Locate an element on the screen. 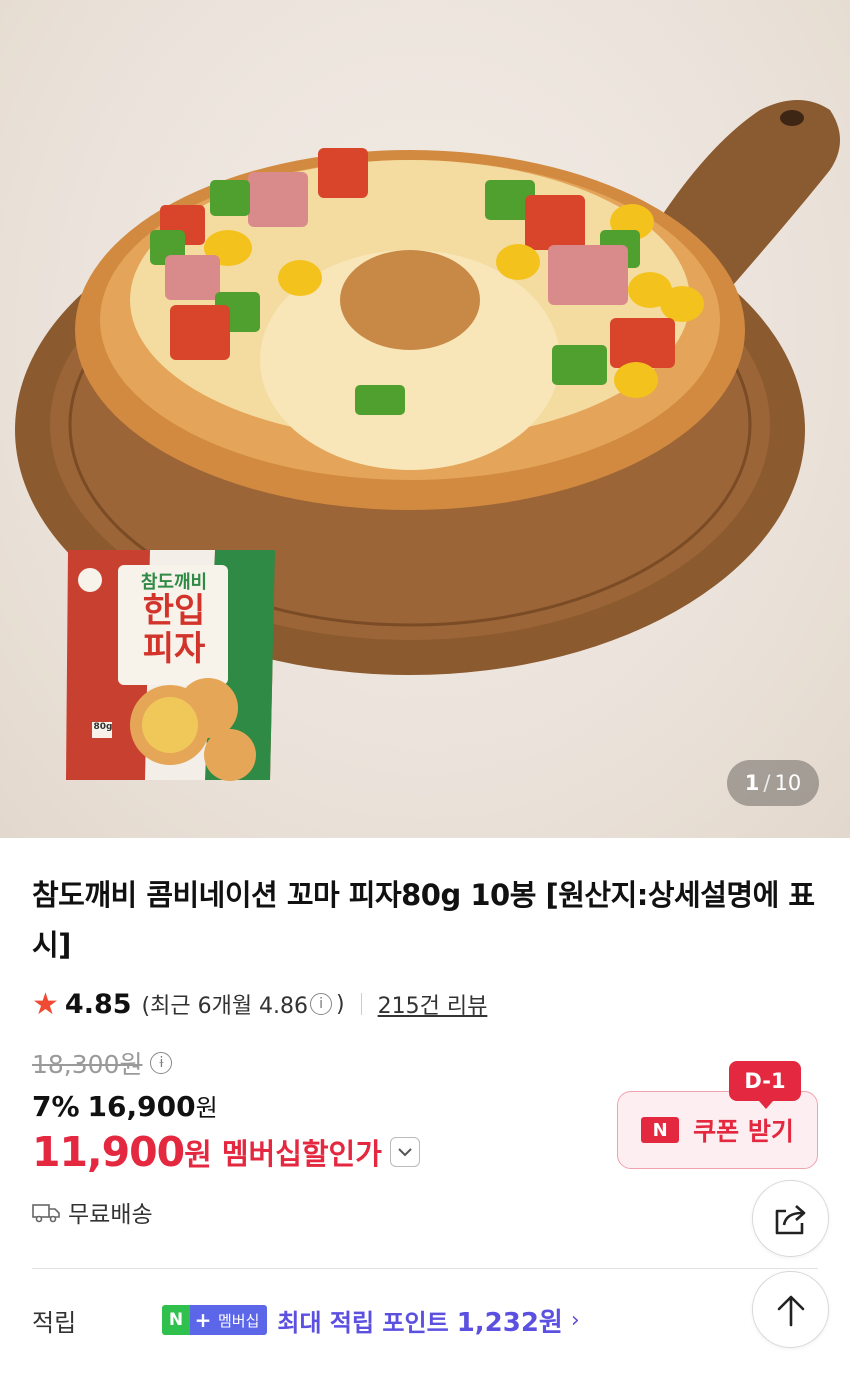  naver-coupon-icon: N is located at coordinates (660, 1130).